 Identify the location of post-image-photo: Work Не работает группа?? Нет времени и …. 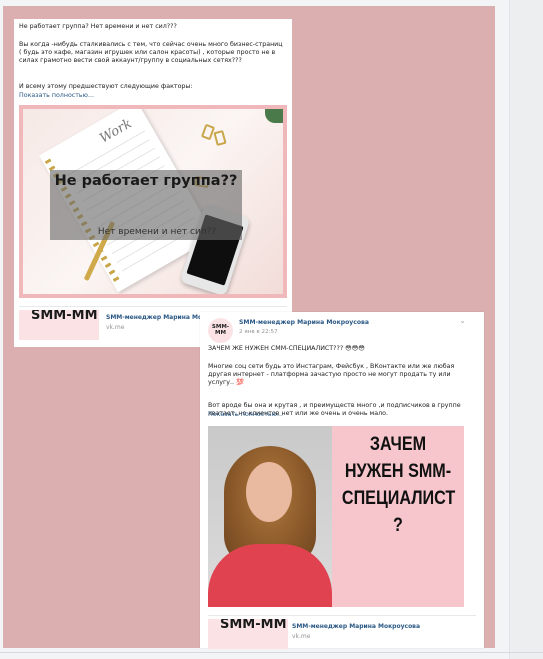
(153, 201).